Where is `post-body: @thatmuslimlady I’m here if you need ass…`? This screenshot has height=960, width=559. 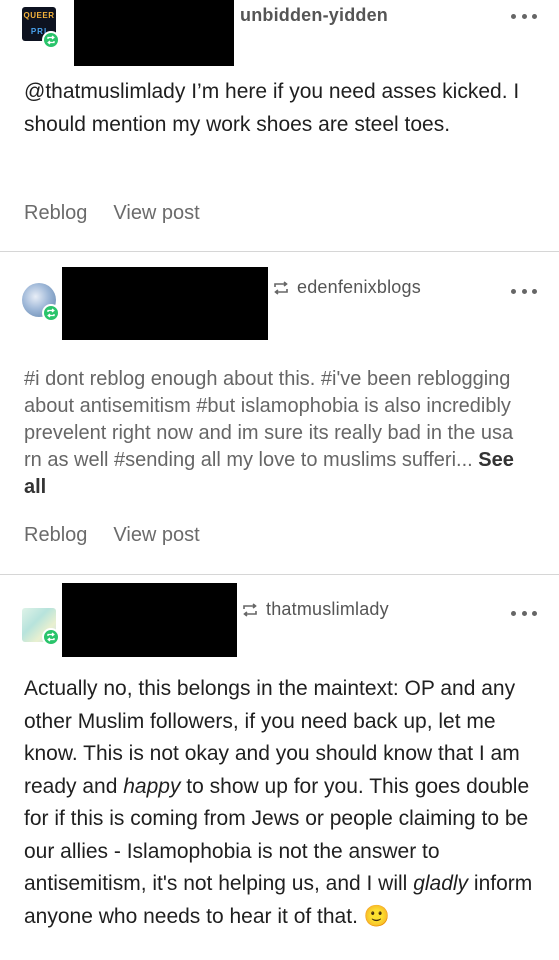
post-body: @thatmuslimlady I’m here if you need ass… is located at coordinates (272, 108).